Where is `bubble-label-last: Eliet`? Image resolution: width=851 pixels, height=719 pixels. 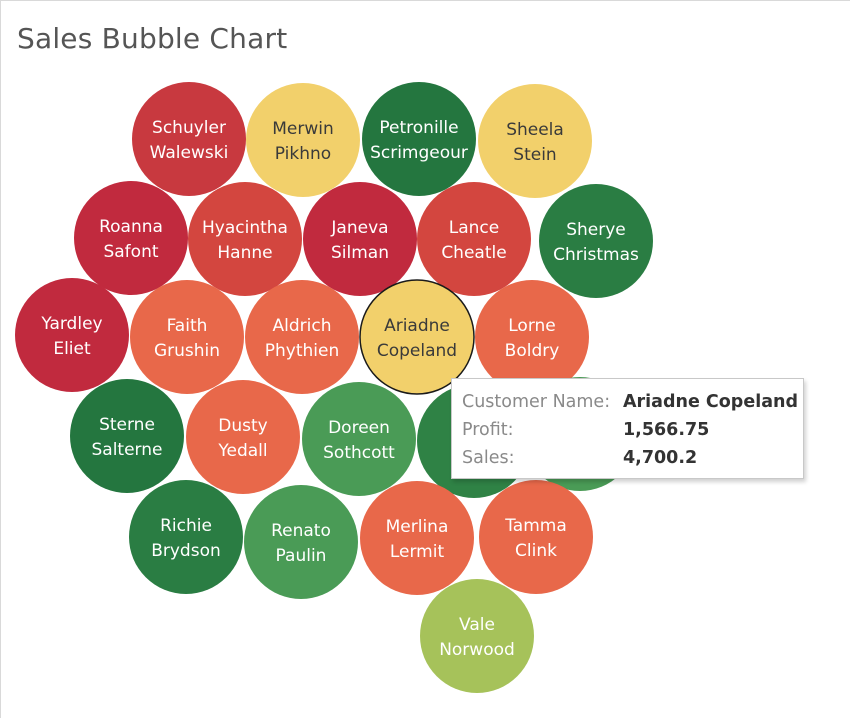 bubble-label-last: Eliet is located at coordinates (72, 349).